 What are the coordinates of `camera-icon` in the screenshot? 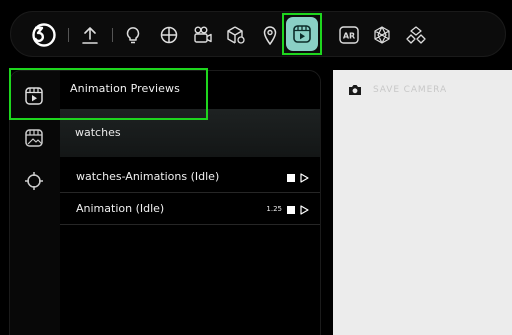 It's located at (355, 90).